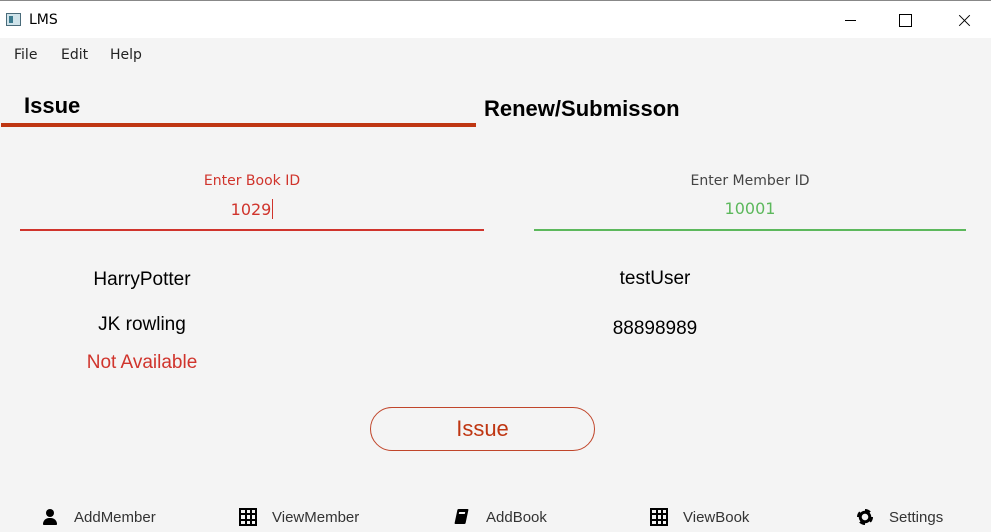 The height and width of the screenshot is (532, 991). What do you see at coordinates (750, 208) in the screenshot?
I see `member-id-input: 10001` at bounding box center [750, 208].